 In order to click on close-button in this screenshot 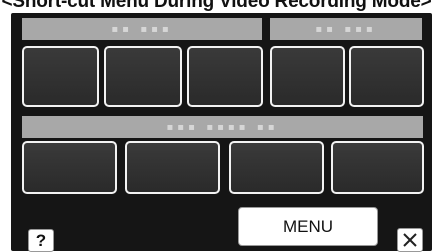, I will do `click(410, 240)`.